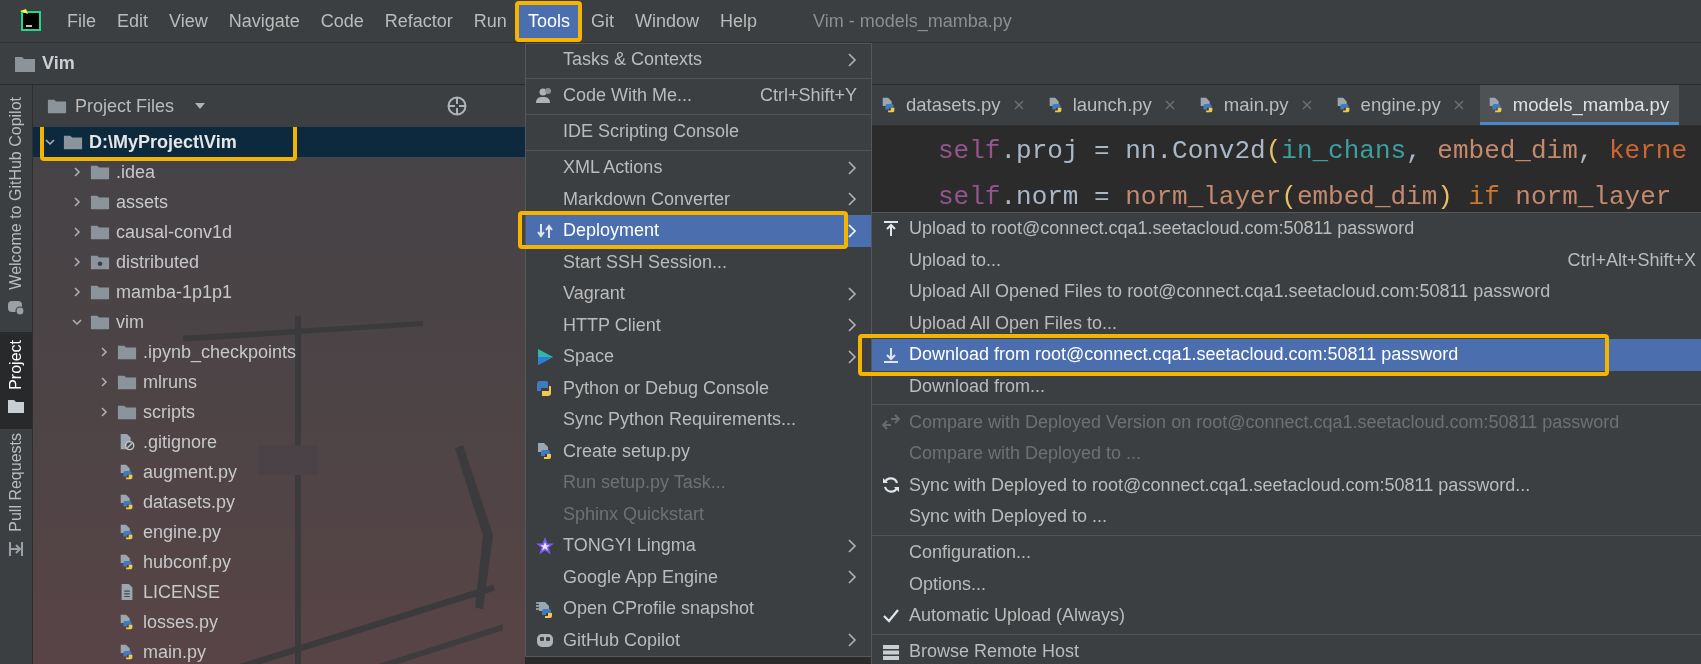 The height and width of the screenshot is (664, 1701). Describe the element at coordinates (1256, 105) in the screenshot. I see `editor-tab: main.py` at that location.